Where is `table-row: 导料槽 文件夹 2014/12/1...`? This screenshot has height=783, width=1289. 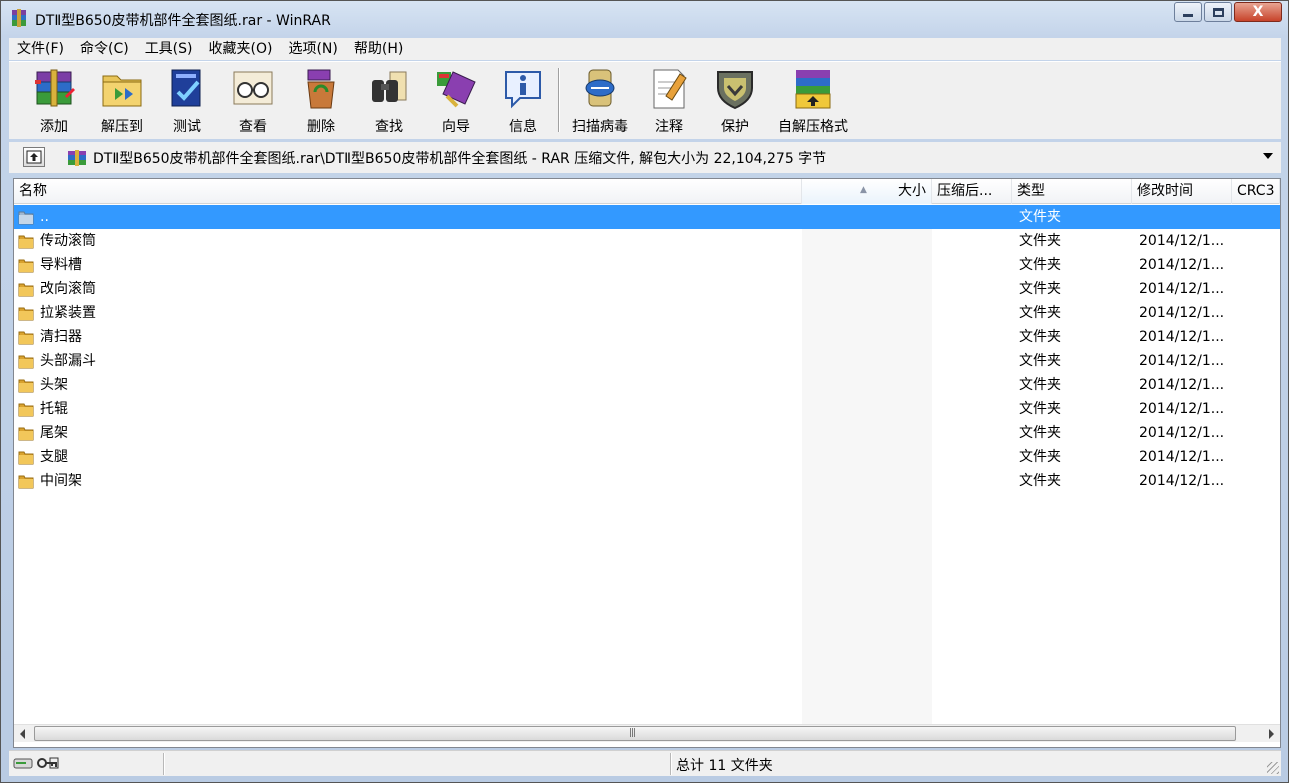 table-row: 导料槽 文件夹 2014/12/1... is located at coordinates (647, 265).